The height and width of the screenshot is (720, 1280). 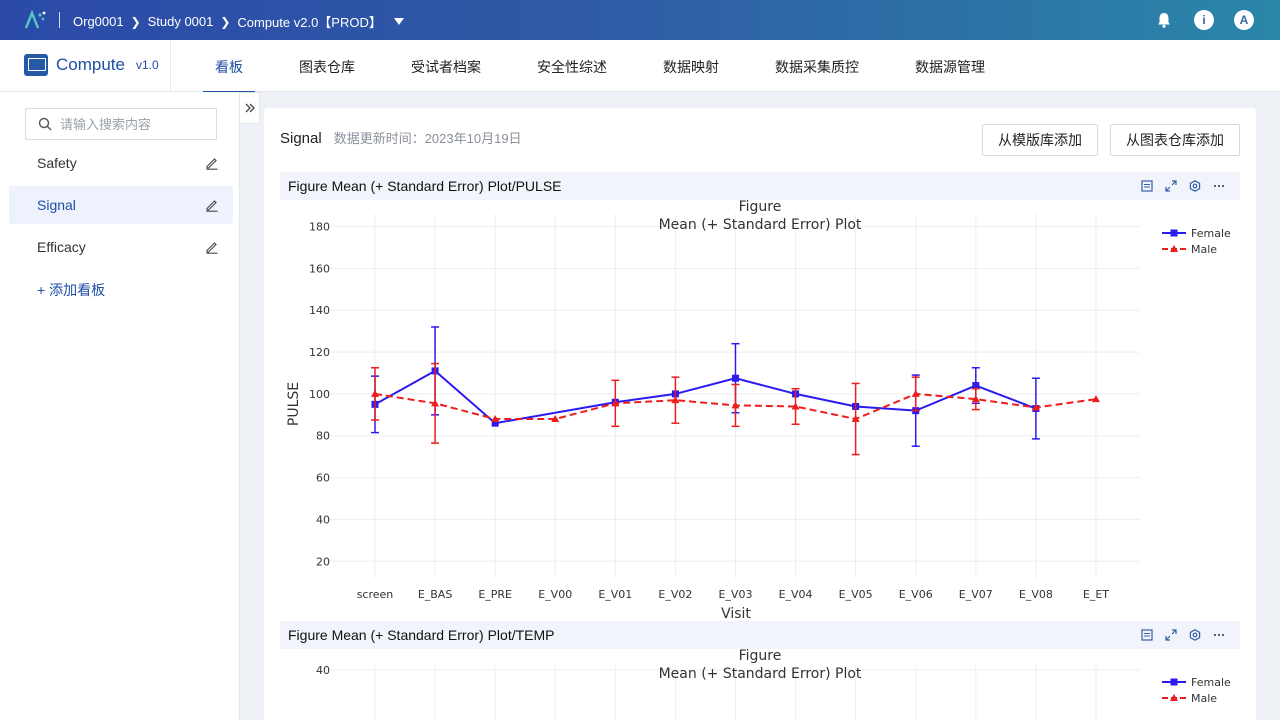 What do you see at coordinates (398, 21) in the screenshot?
I see `caret-down-icon` at bounding box center [398, 21].